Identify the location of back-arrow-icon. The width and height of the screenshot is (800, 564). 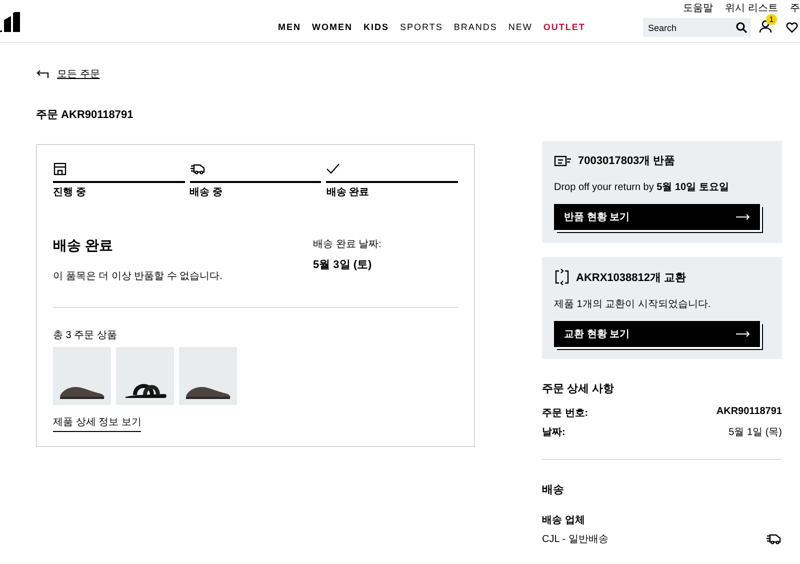
(42, 74).